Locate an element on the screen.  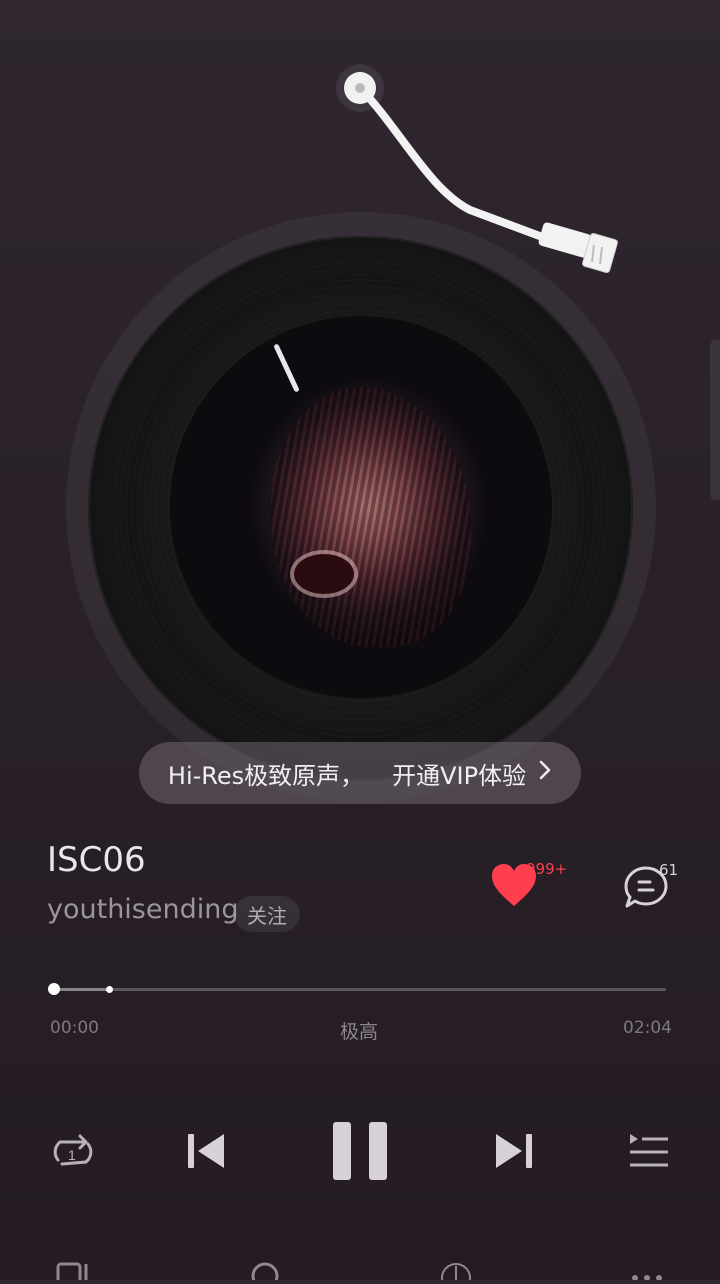
side-drawer-handle is located at coordinates (715, 420).